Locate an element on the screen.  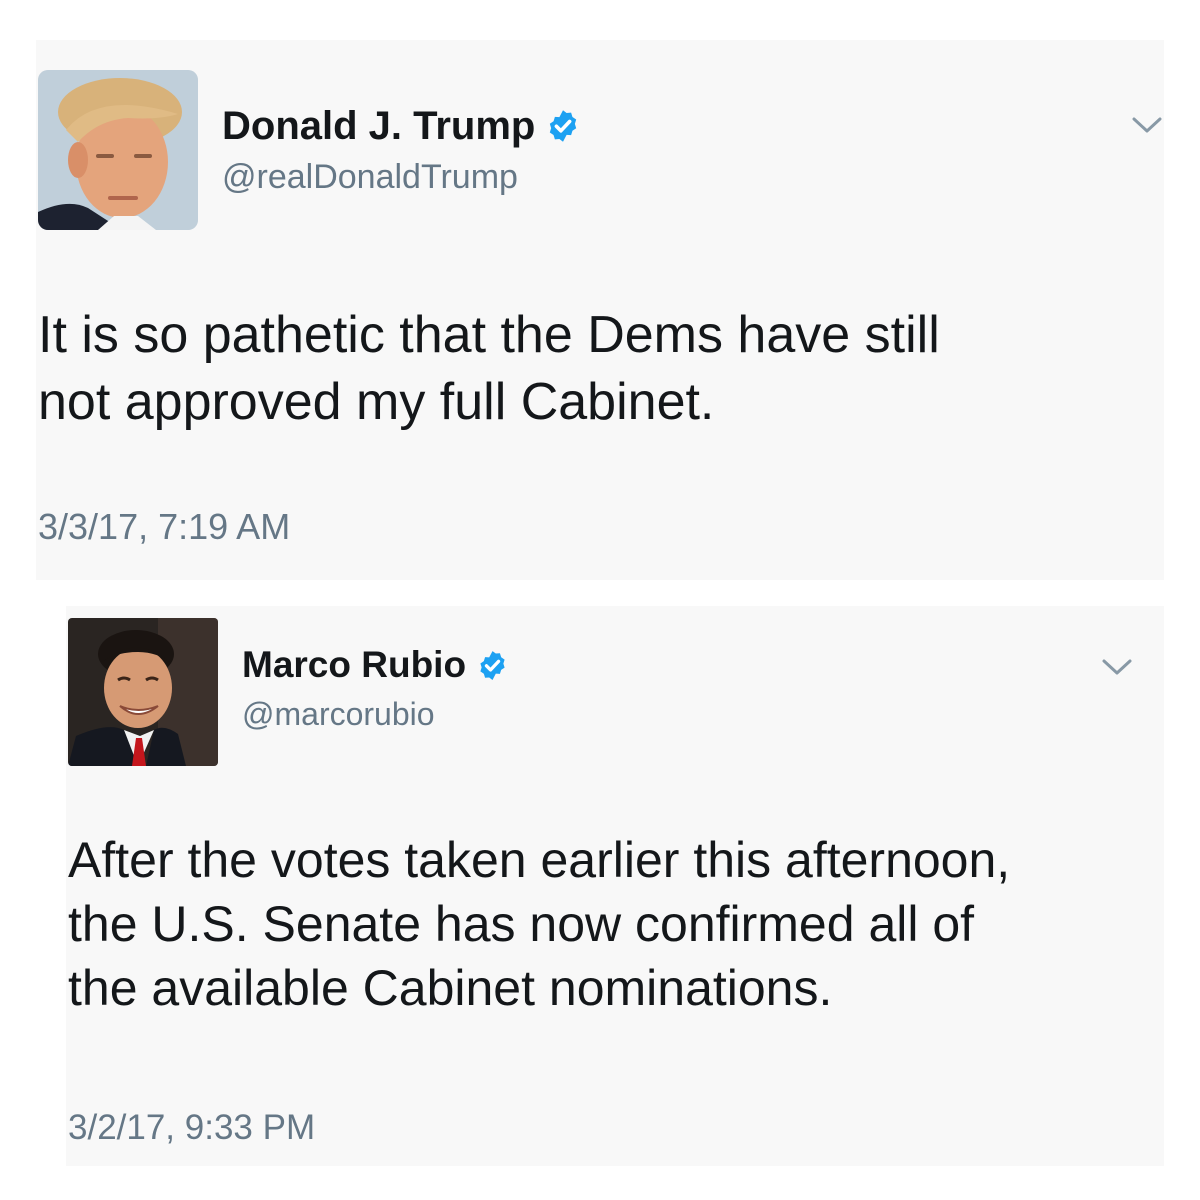
name-row: Marco Rubio is located at coordinates (375, 665).